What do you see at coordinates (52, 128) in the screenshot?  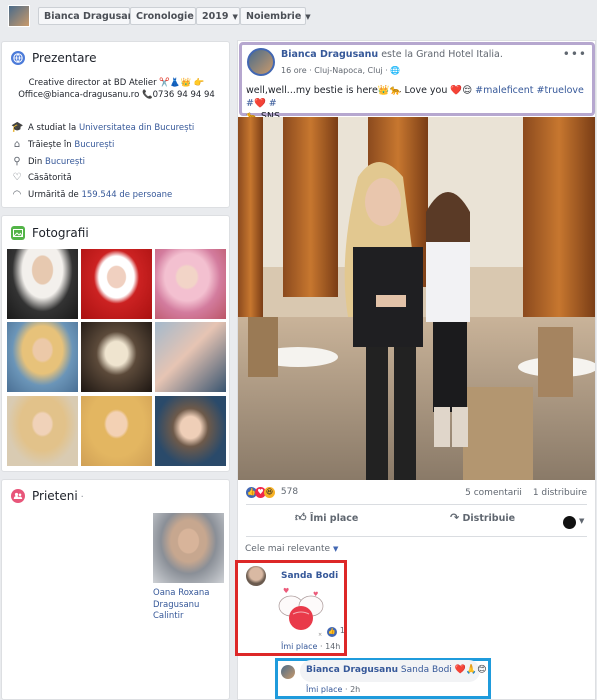 I see `education-prefix: A studiat la` at bounding box center [52, 128].